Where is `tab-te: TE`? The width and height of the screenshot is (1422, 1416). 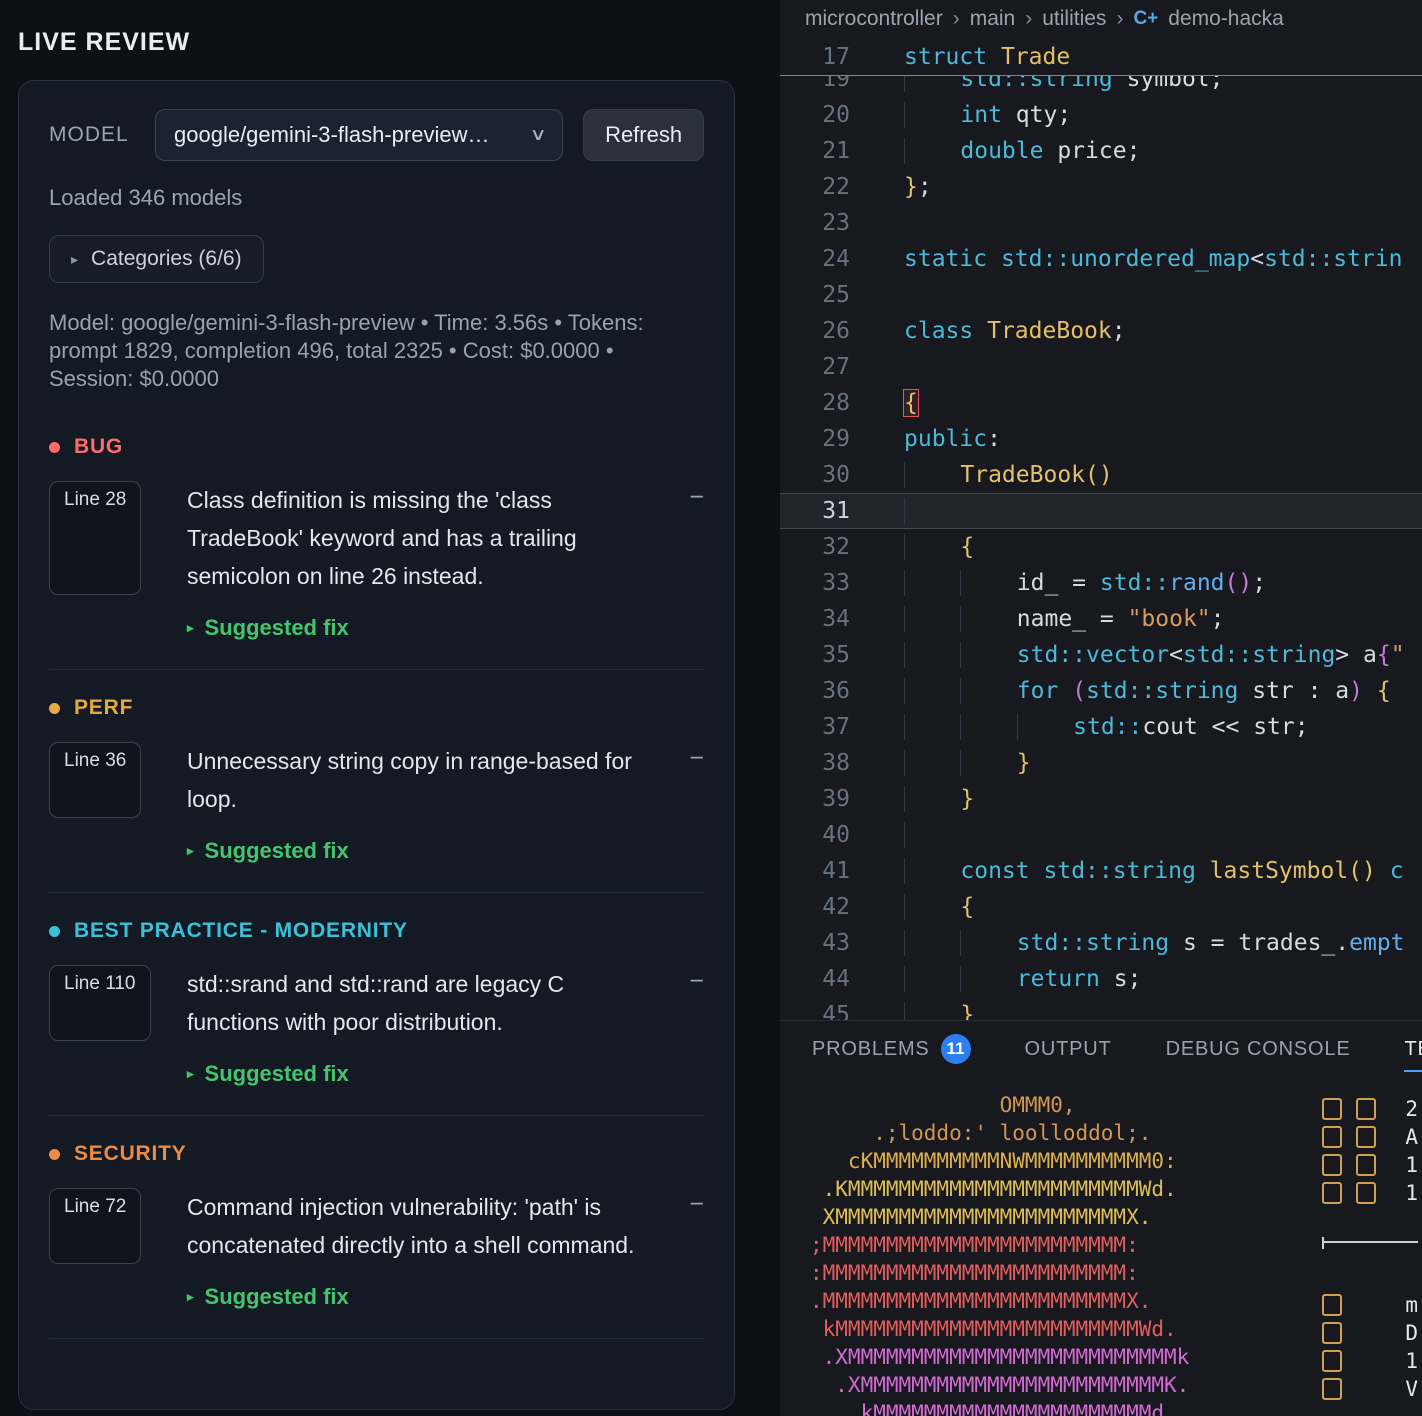 tab-te: TE is located at coordinates (1413, 1049).